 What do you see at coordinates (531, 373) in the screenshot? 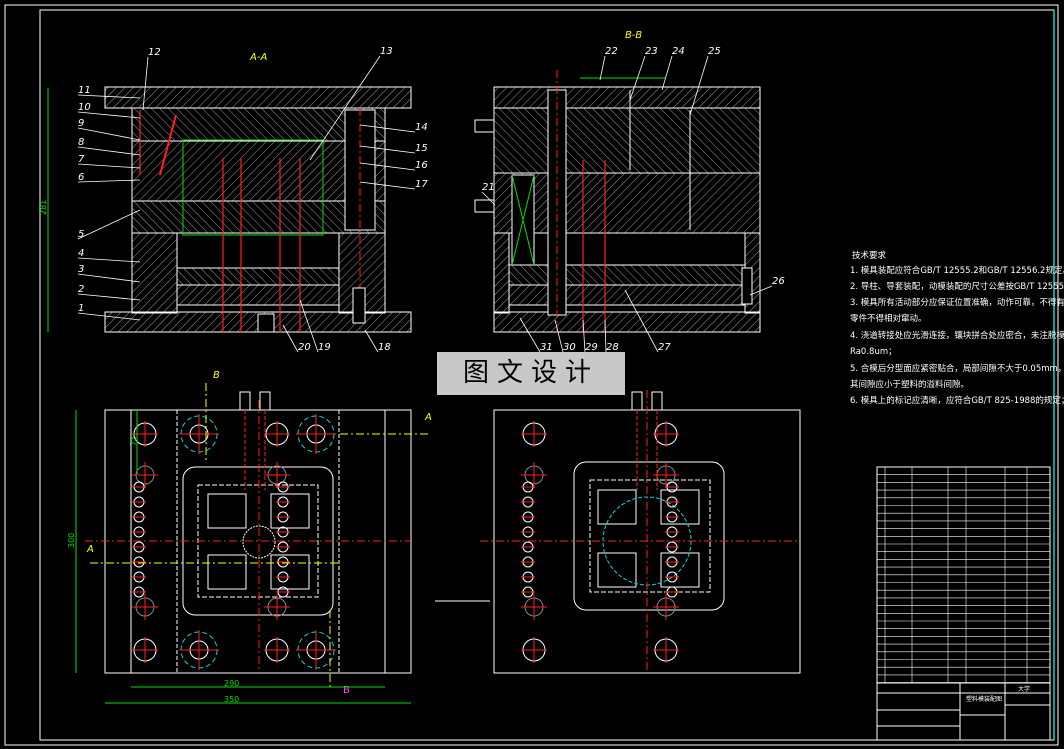
I see `watermark: 图文设计` at bounding box center [531, 373].